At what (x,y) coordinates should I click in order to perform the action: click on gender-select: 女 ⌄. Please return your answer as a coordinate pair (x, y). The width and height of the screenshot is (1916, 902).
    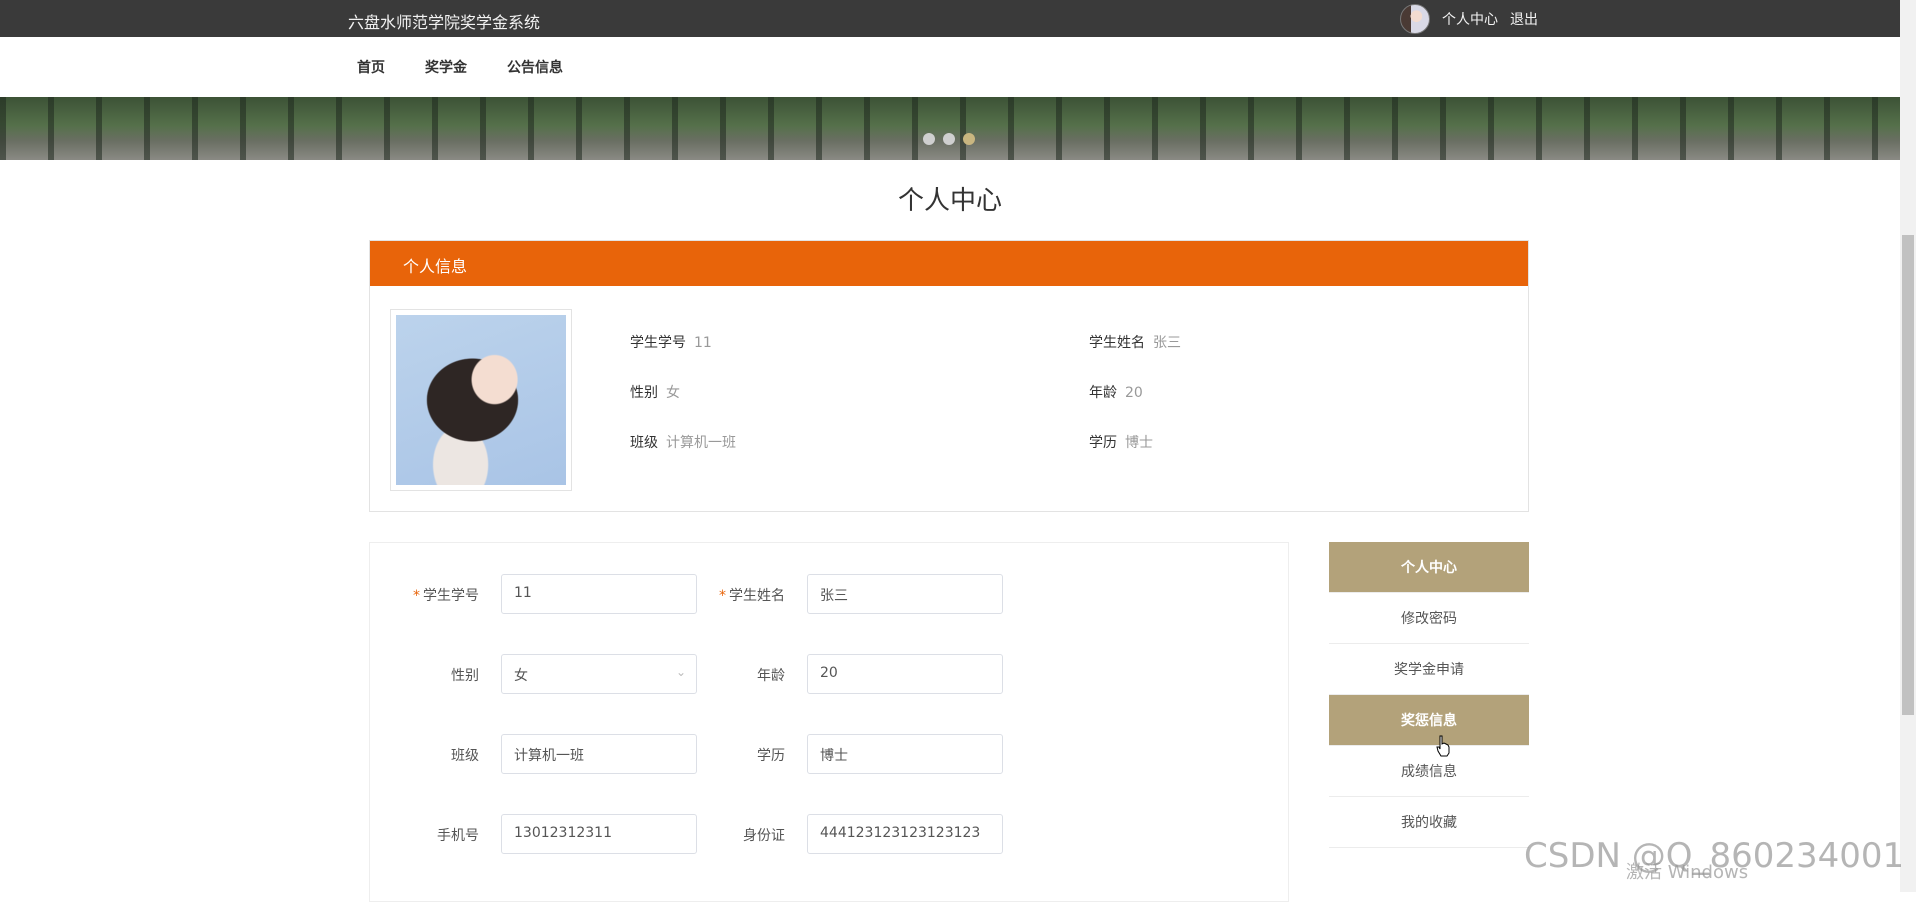
    Looking at the image, I should click on (599, 674).